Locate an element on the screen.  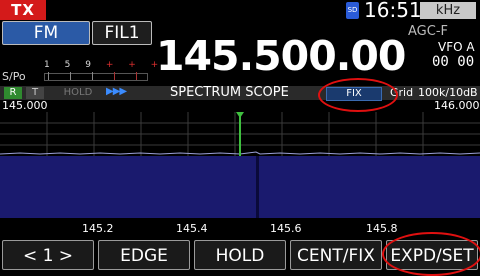
vfo-label: VFO A is located at coordinates (456, 47).